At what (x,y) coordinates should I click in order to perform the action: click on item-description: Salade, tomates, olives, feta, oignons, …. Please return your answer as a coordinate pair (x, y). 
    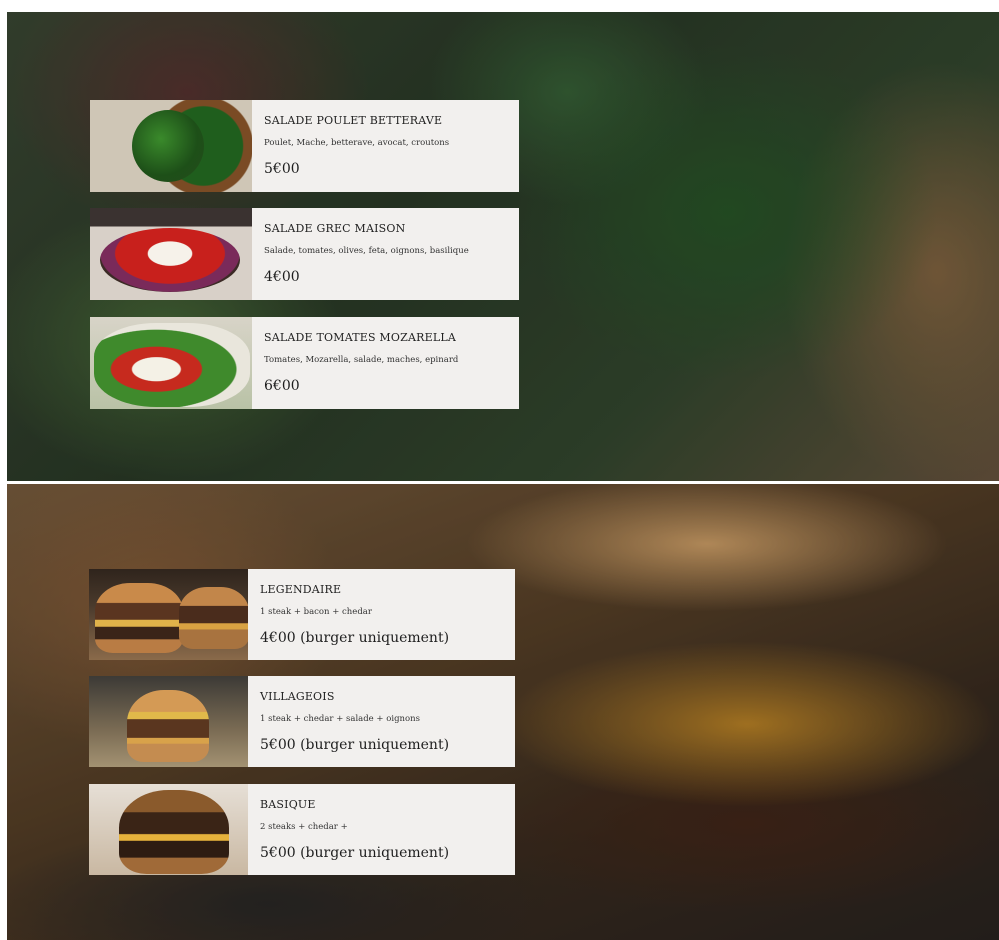
    Looking at the image, I should click on (366, 251).